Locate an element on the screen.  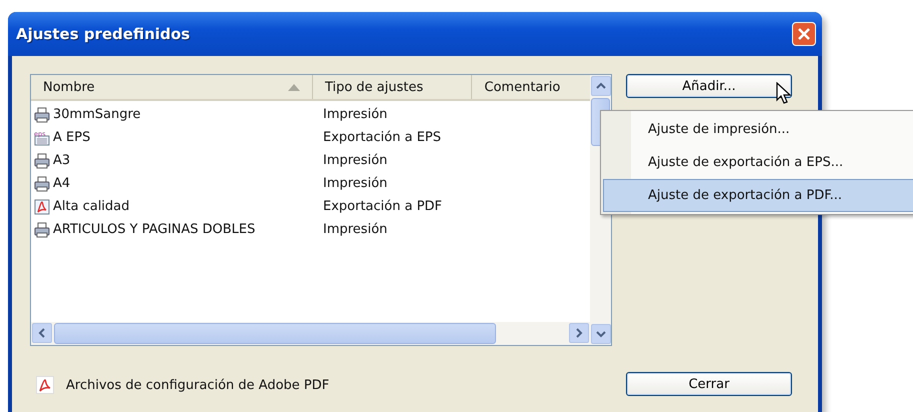
close-icon is located at coordinates (804, 34).